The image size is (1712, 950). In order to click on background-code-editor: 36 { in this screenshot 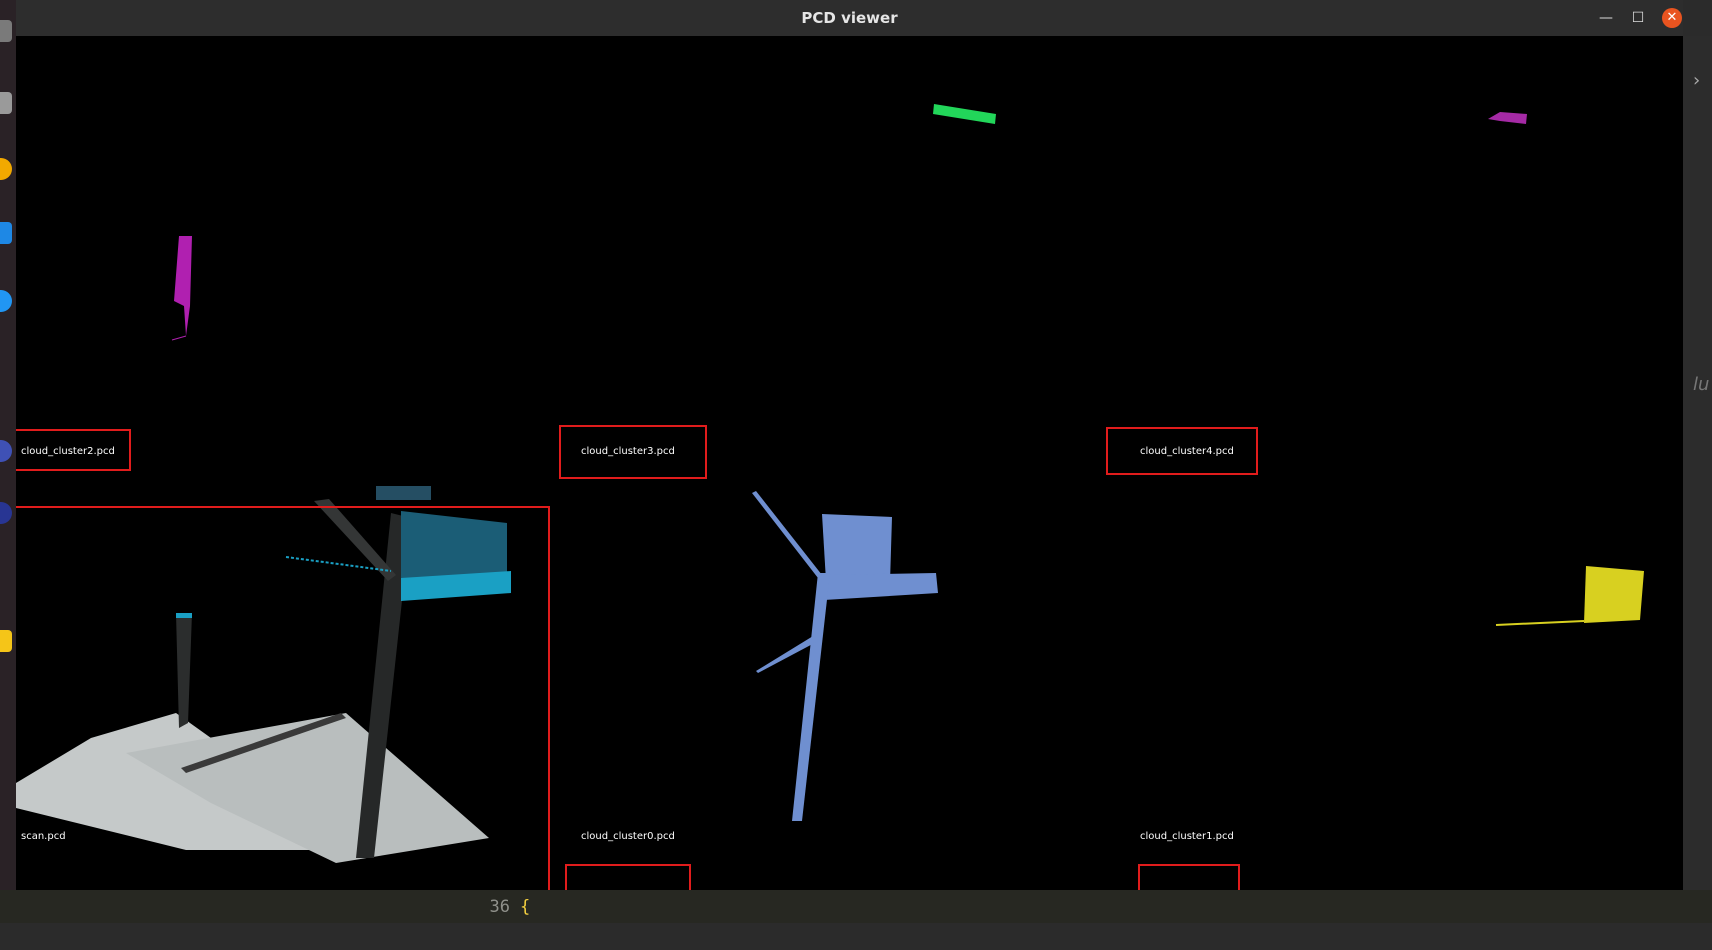, I will do `click(856, 906)`.